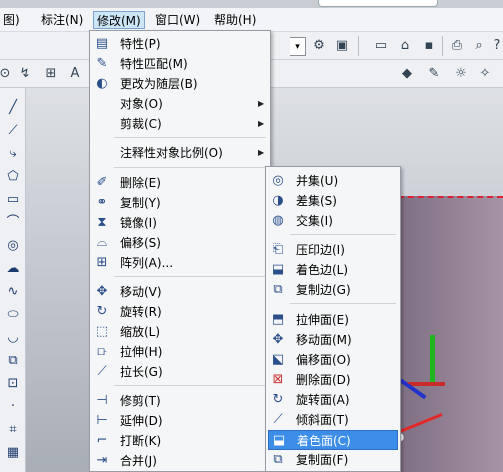 Image resolution: width=503 pixels, height=472 pixels. Describe the element at coordinates (180, 223) in the screenshot. I see `menu-item-mirror: ⧗ 镜像(I)` at that location.